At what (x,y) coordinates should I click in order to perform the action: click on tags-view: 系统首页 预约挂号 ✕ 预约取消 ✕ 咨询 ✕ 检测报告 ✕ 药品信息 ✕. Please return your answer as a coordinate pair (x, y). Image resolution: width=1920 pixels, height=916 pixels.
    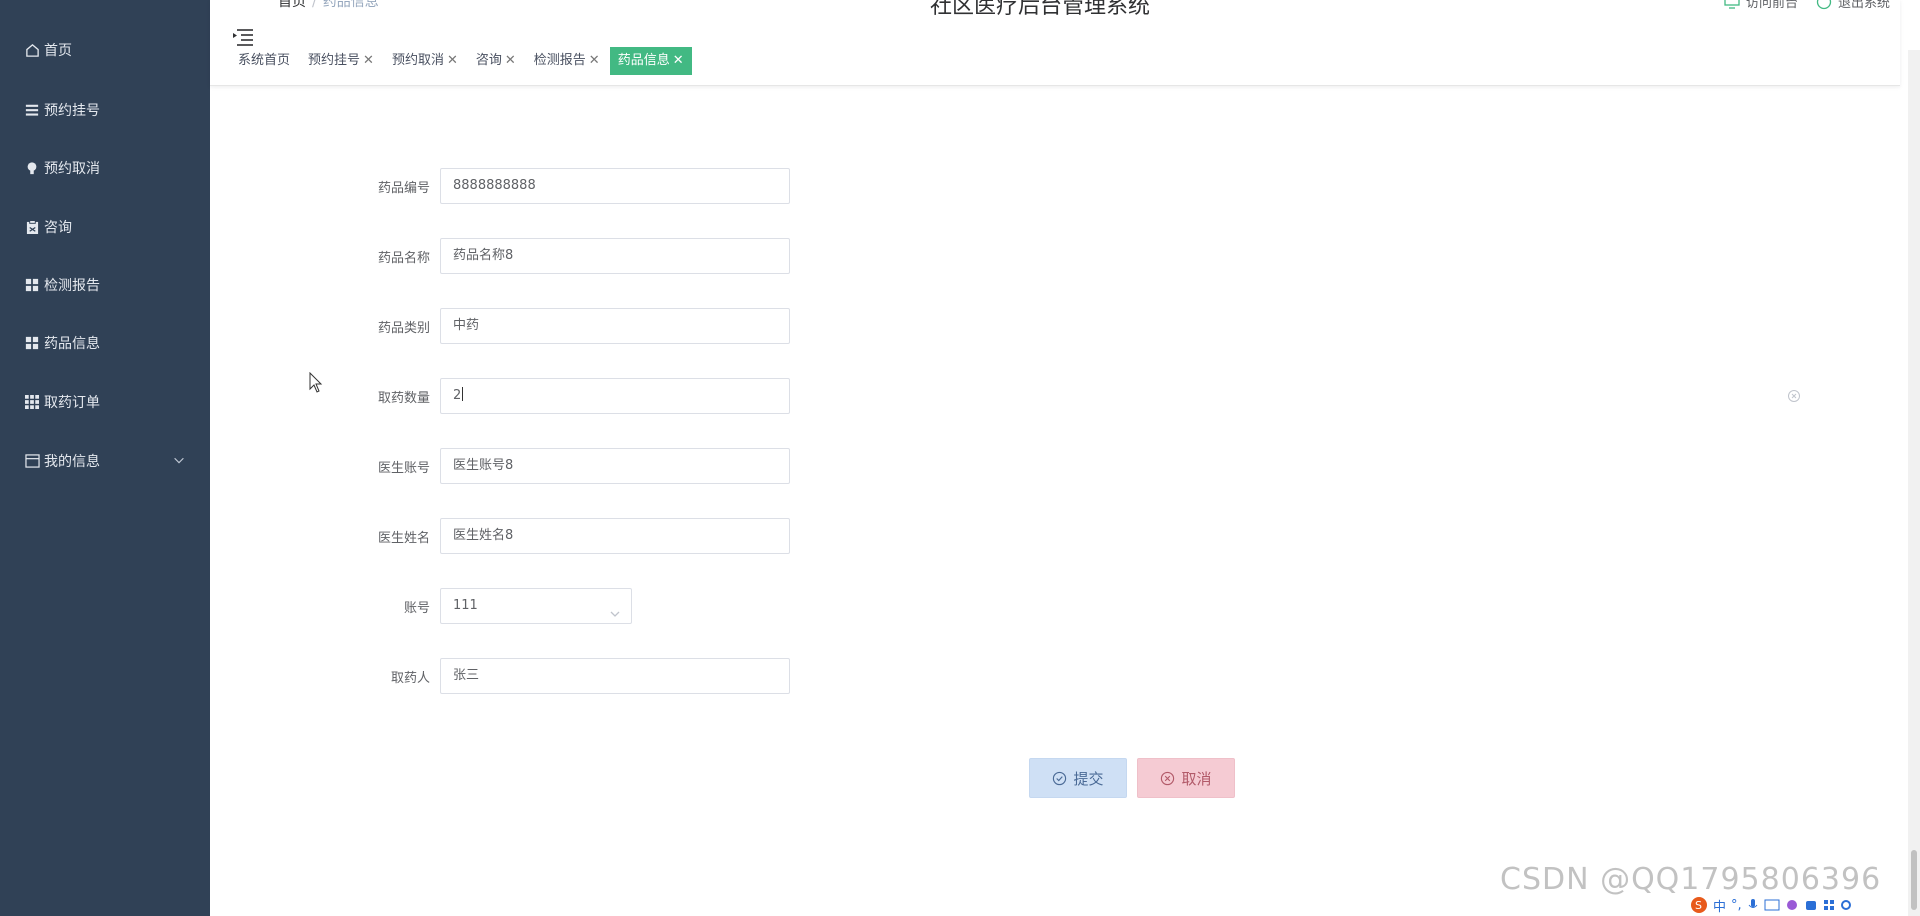
    Looking at the image, I should click on (462, 61).